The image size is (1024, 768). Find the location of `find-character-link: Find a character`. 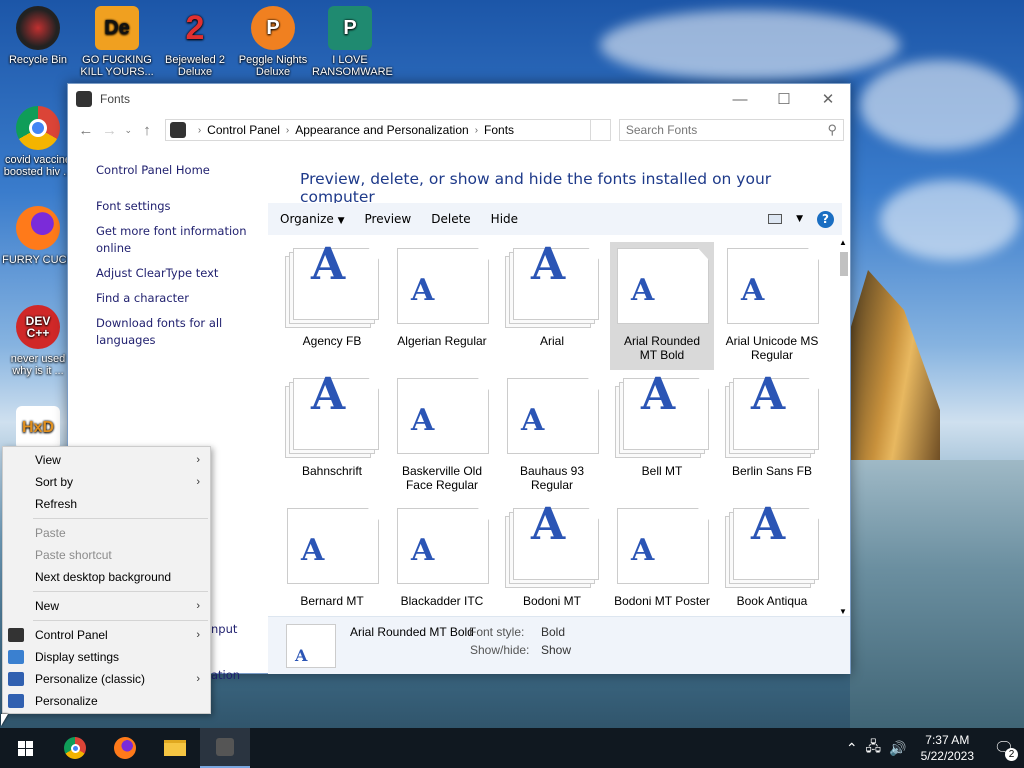

find-character-link: Find a character is located at coordinates (176, 298).